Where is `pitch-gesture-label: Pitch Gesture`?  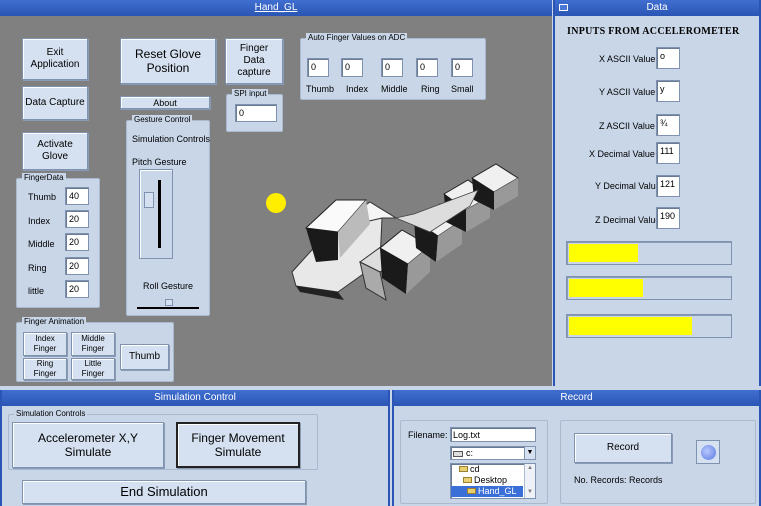 pitch-gesture-label: Pitch Gesture is located at coordinates (159, 162).